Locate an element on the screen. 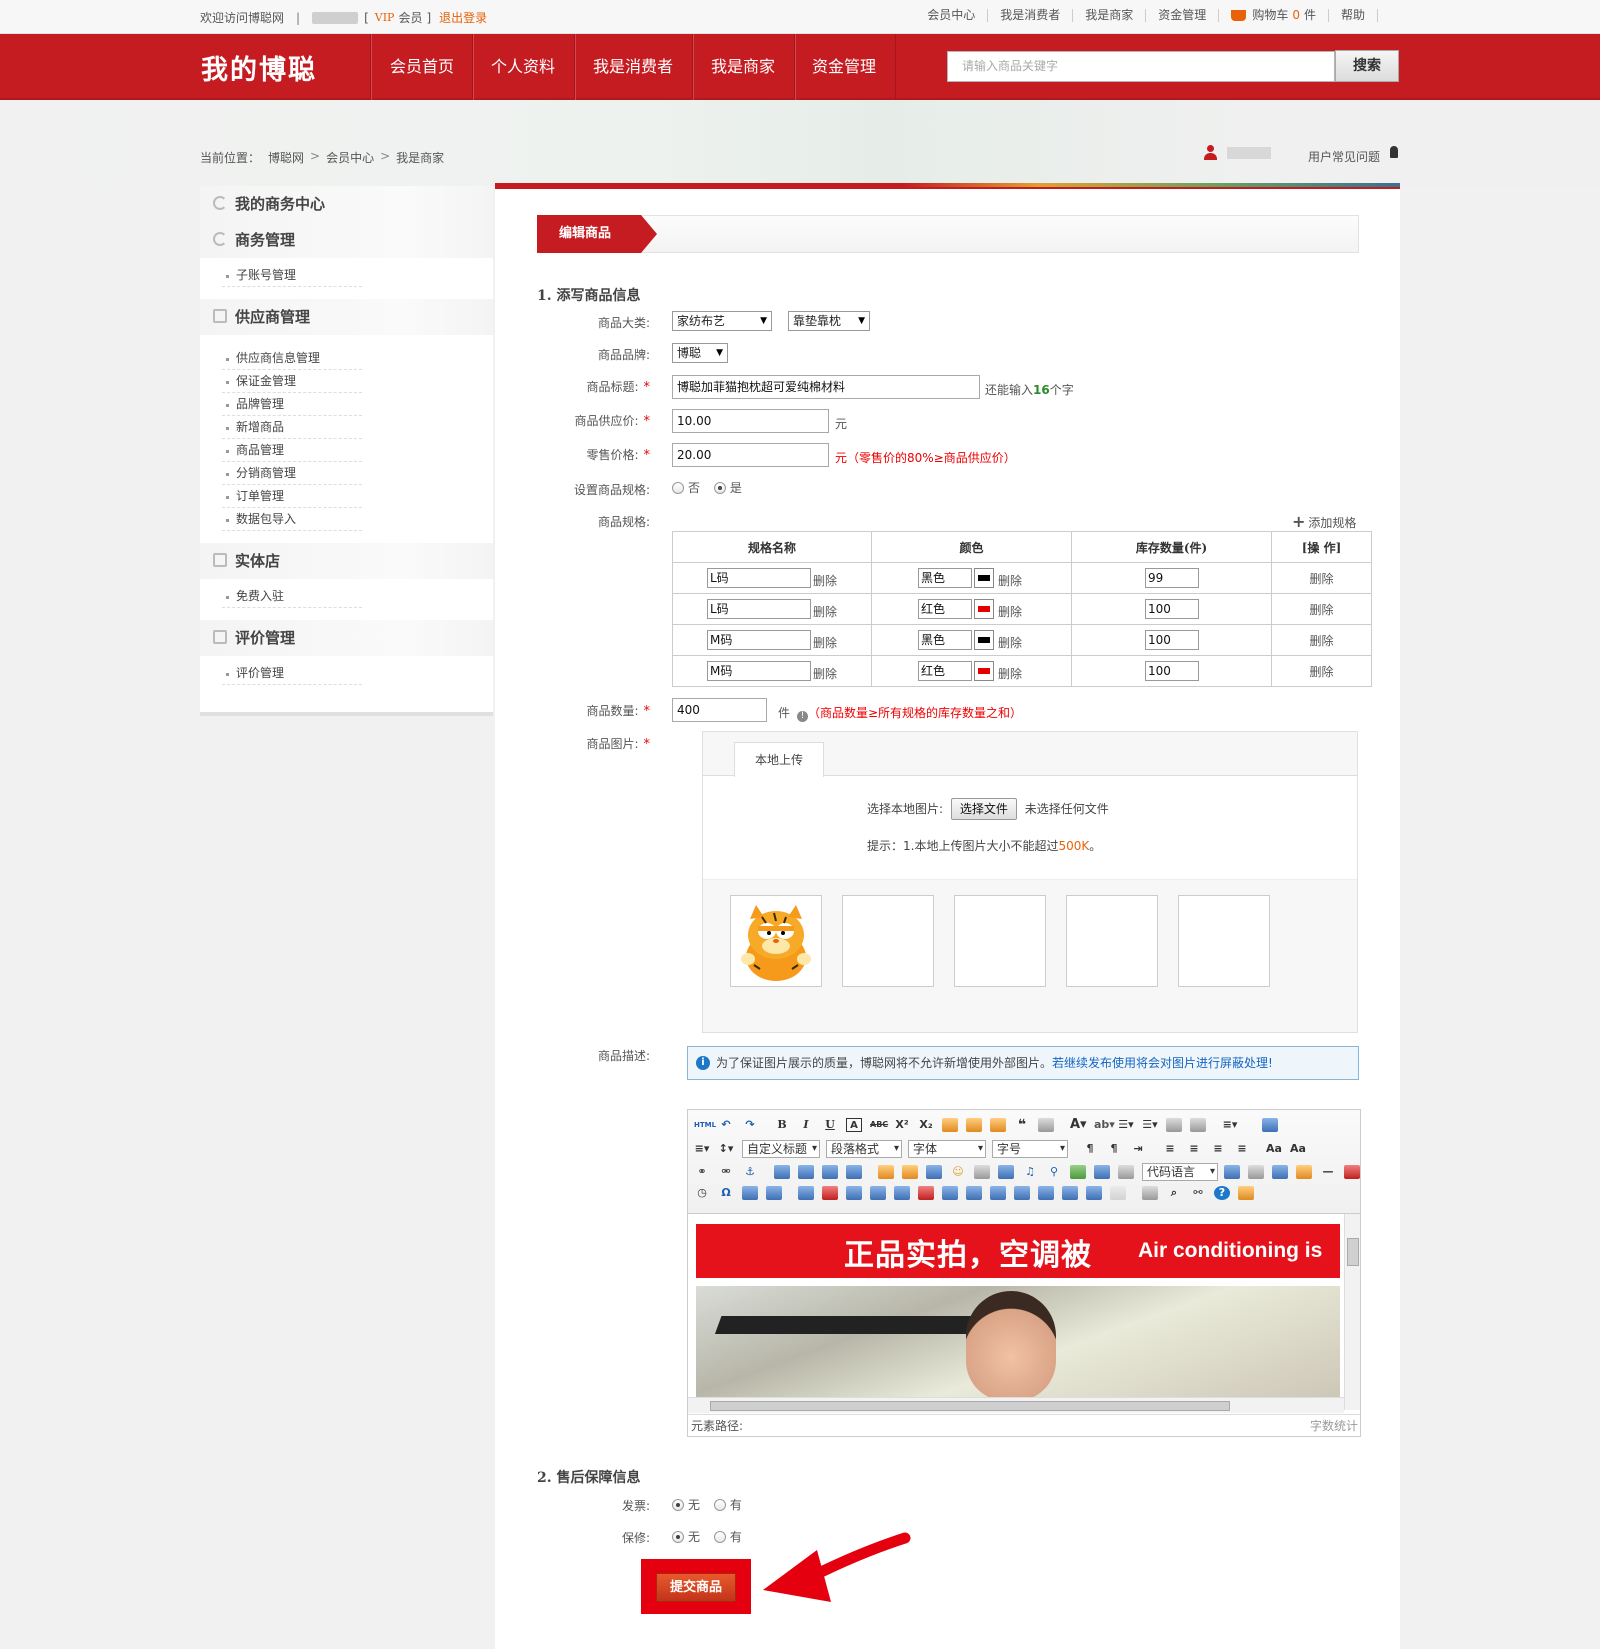  search-replace-icon: ⚯ is located at coordinates (1198, 1193).